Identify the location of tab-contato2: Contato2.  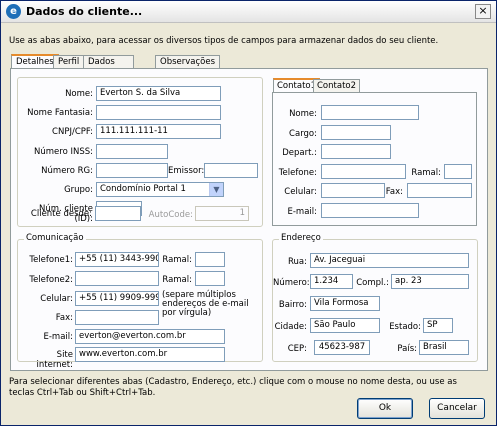
(337, 86).